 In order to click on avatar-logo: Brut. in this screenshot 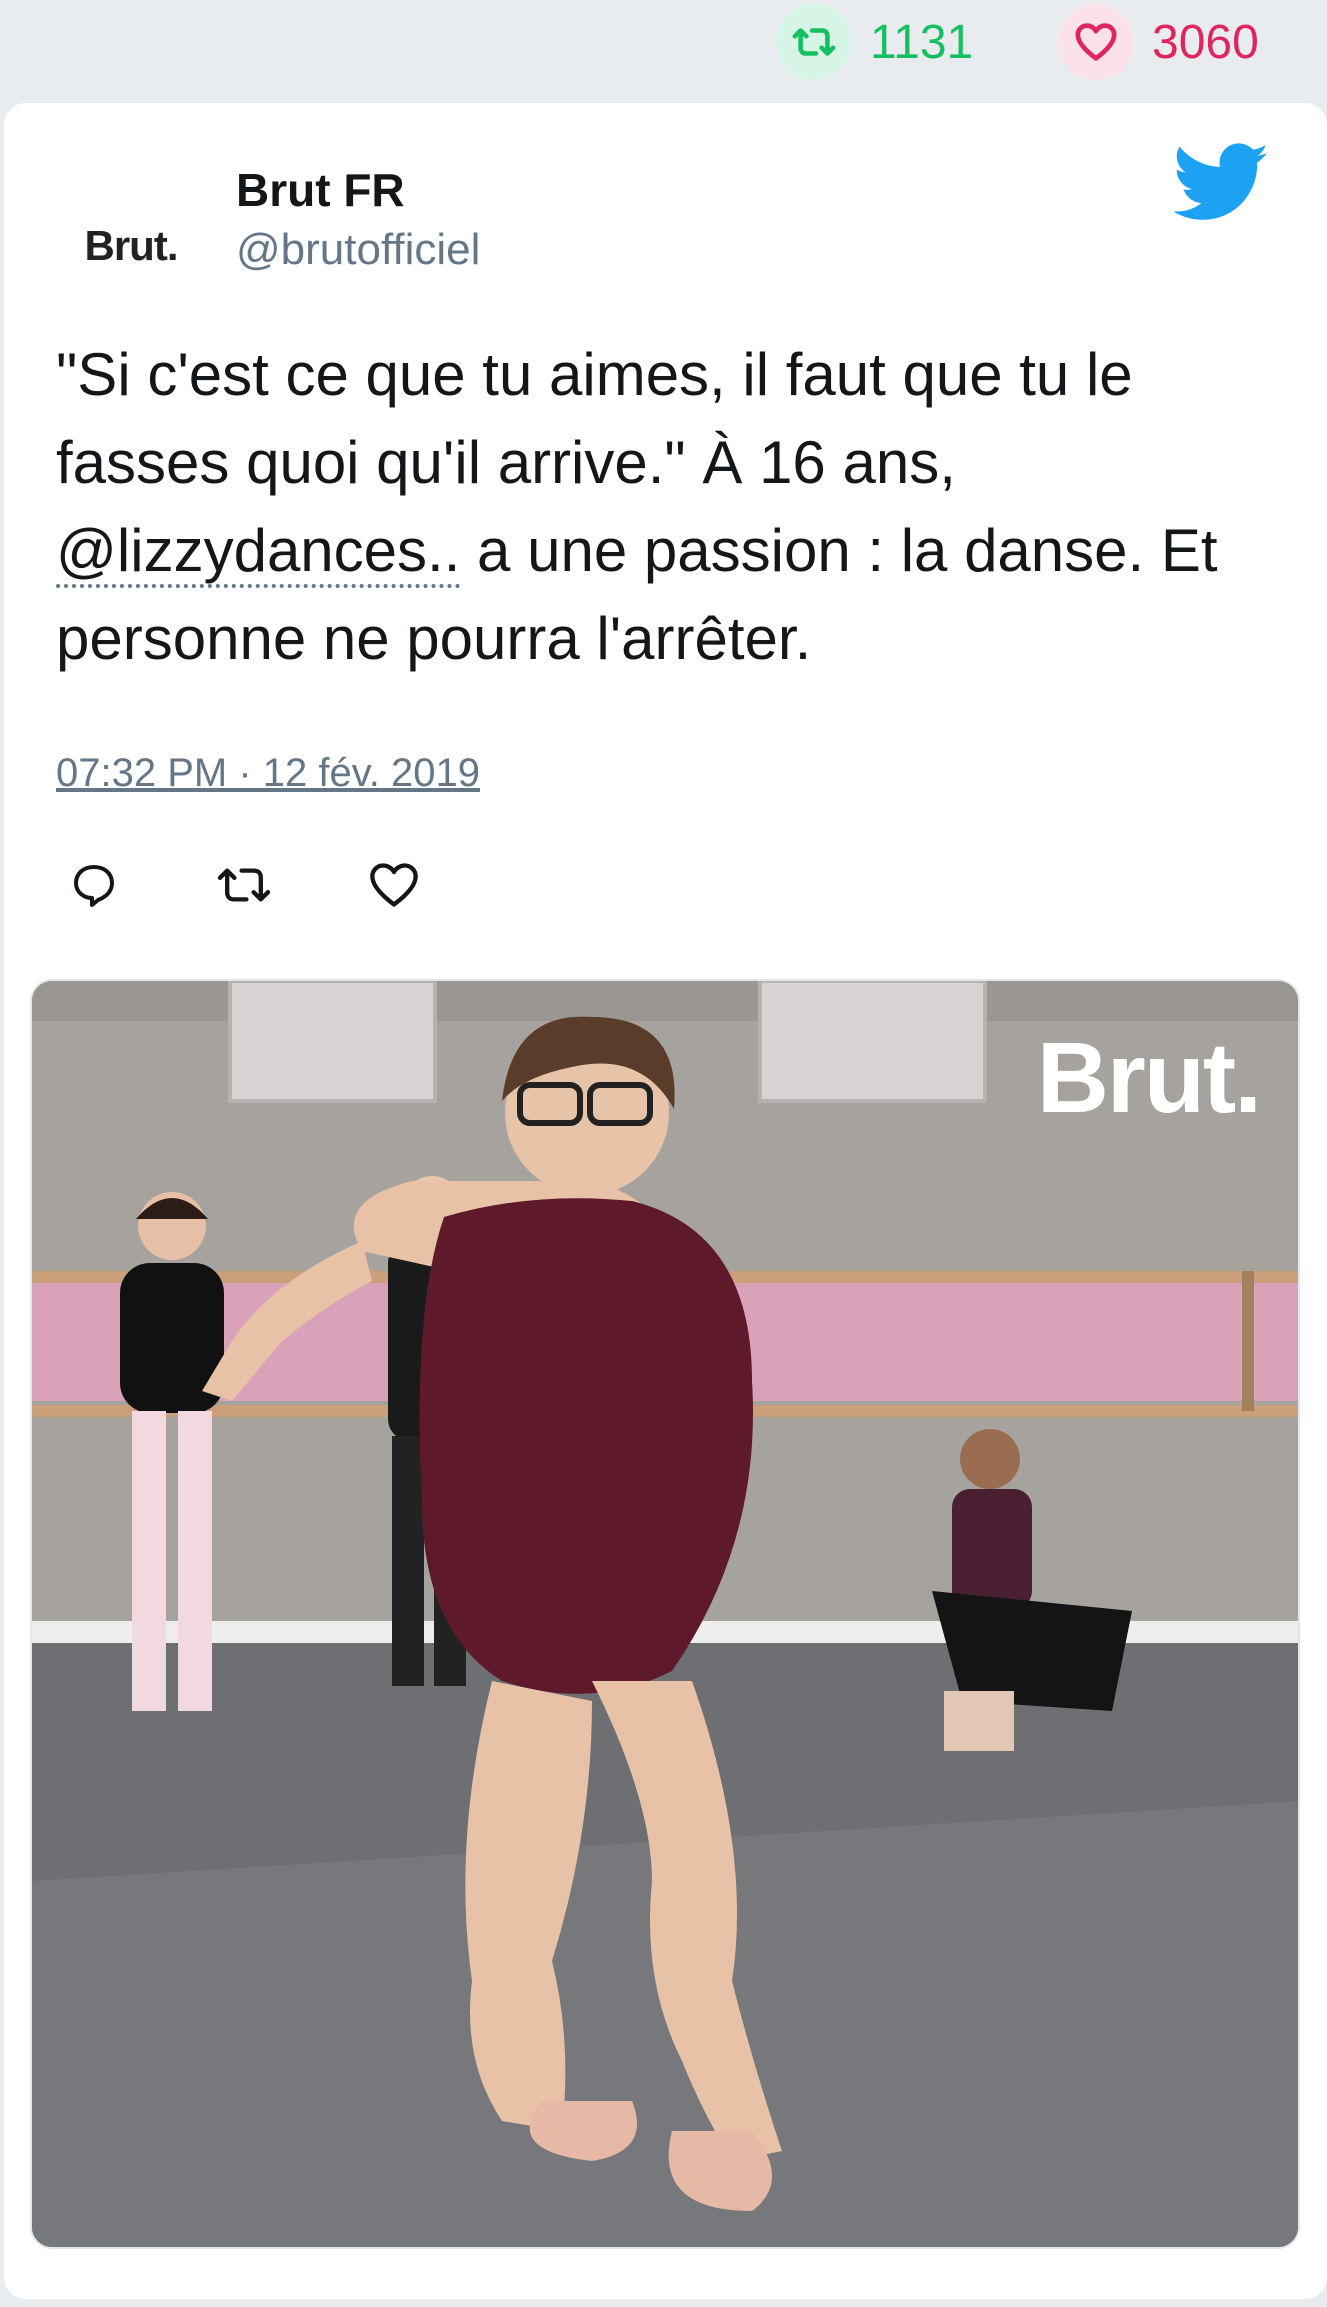, I will do `click(131, 245)`.